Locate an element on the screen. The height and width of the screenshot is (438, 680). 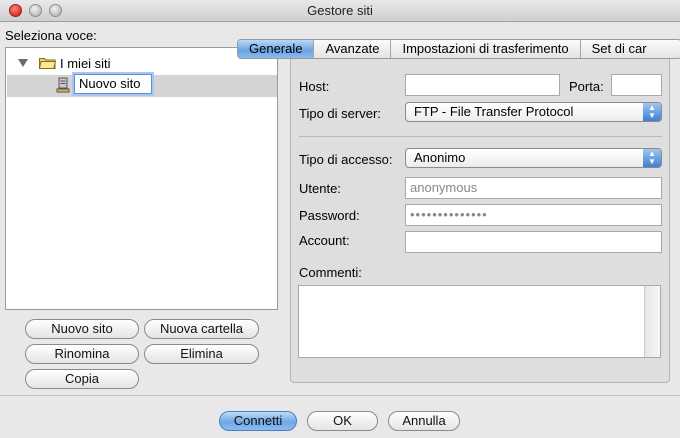
account-label: Account: is located at coordinates (324, 240).